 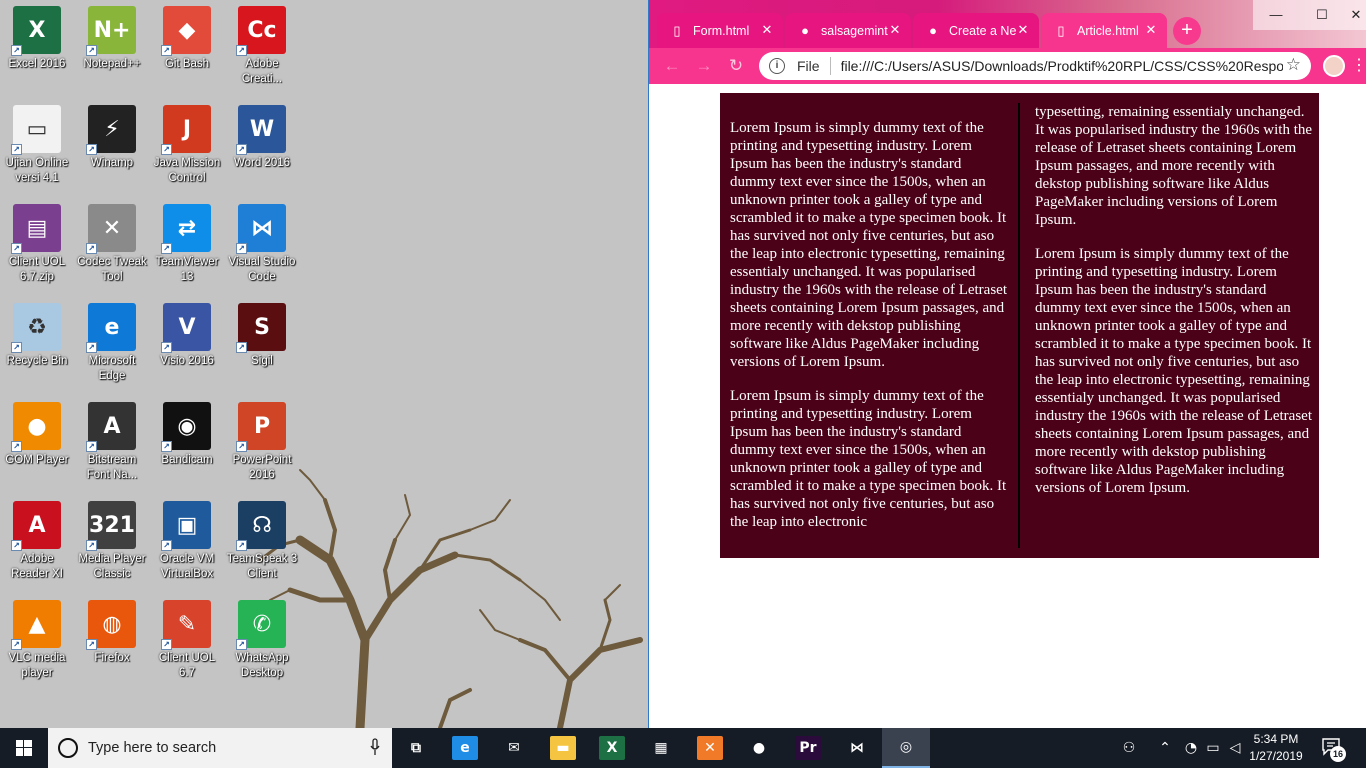 I want to click on desktop-icon: ◍ ↗ Firefox, so click(x=112, y=641).